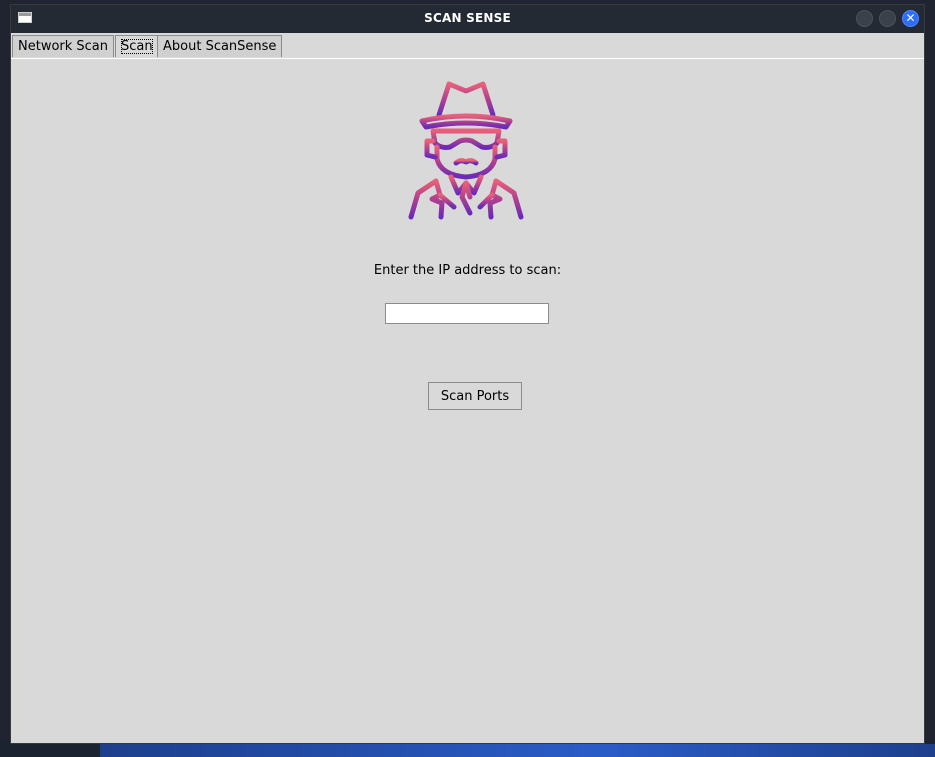 This screenshot has height=757, width=935. I want to click on ip-address-input, so click(467, 313).